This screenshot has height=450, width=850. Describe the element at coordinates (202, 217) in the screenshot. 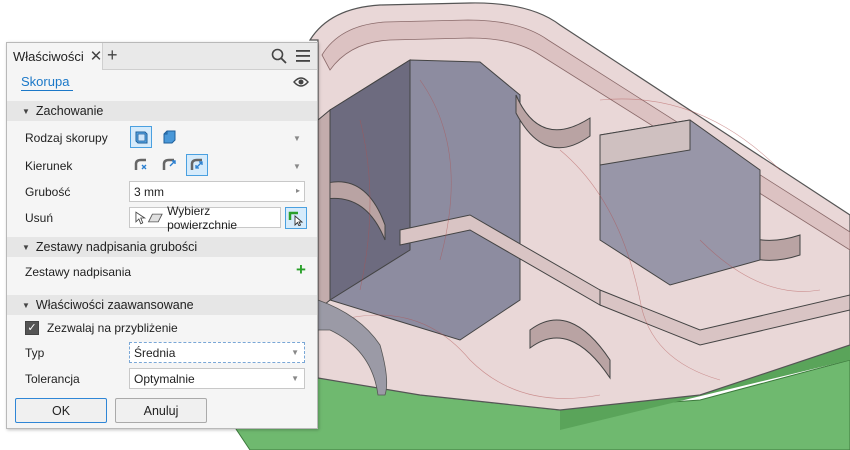

I see `remove-faces-value: Wybierz powierzchnie` at that location.